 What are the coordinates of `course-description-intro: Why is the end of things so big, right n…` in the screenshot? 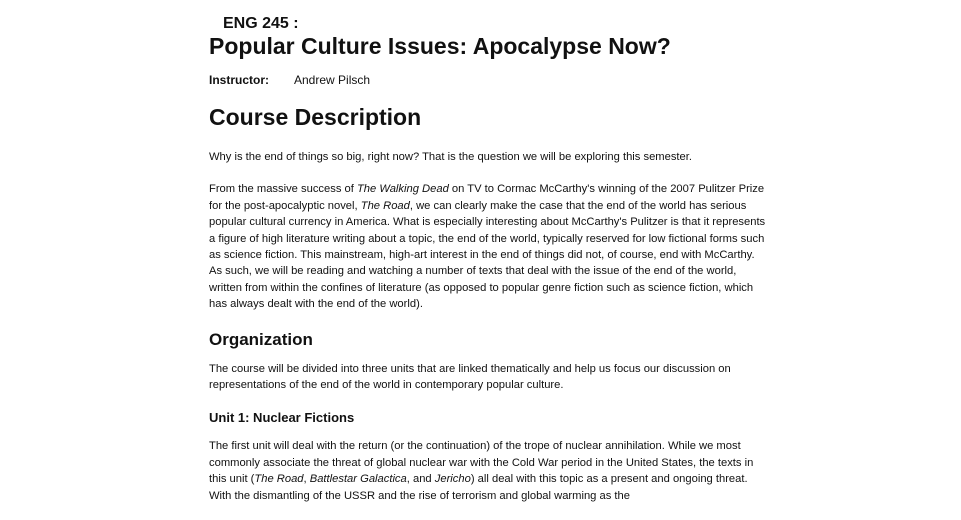 It's located at (450, 157).